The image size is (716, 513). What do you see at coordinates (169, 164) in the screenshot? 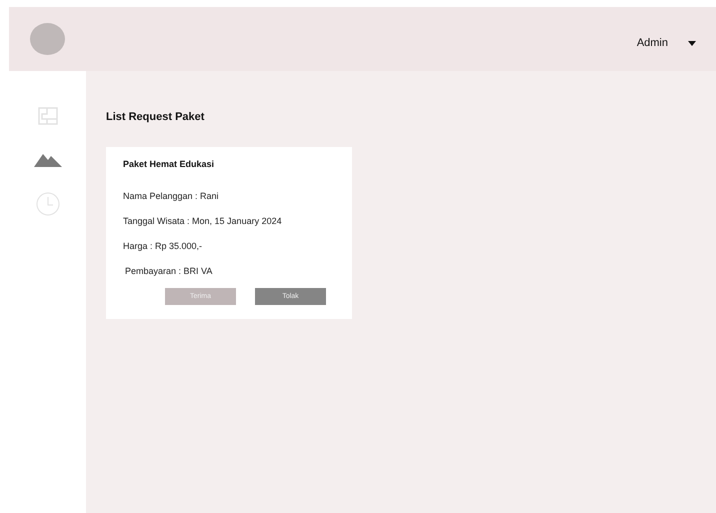
I see `card-title: Paket Hemat Edukasi` at bounding box center [169, 164].